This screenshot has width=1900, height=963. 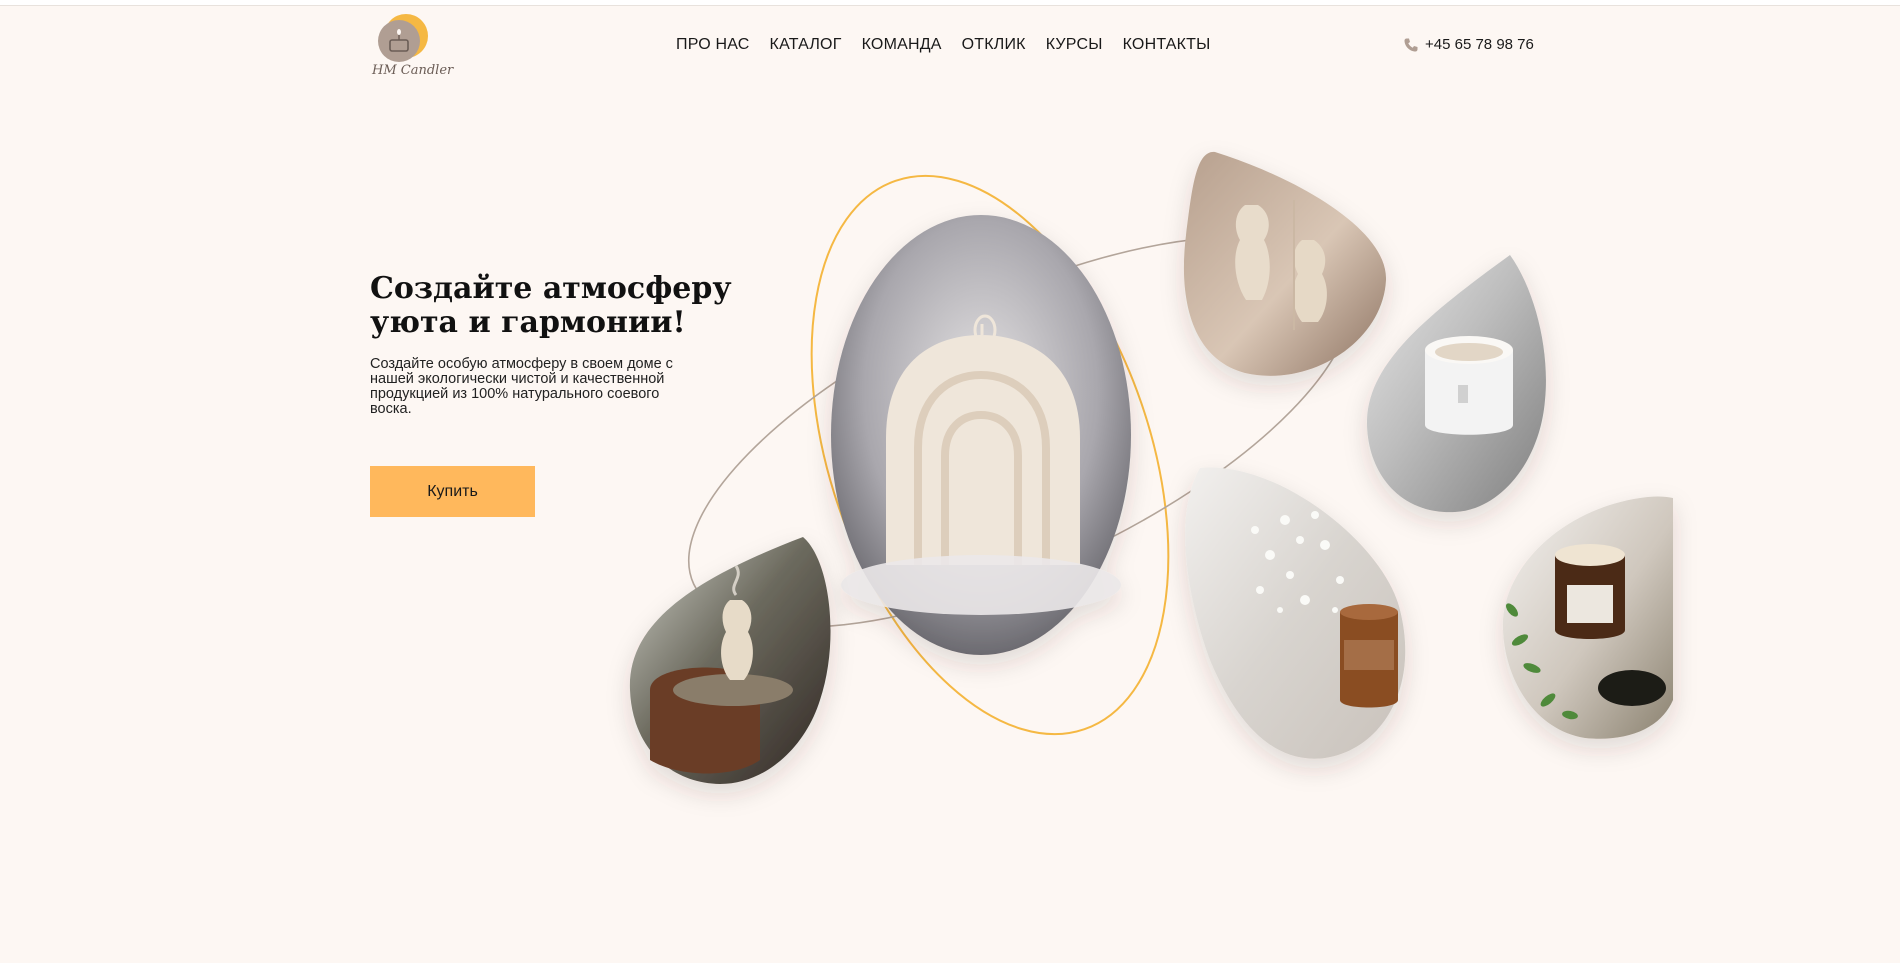 I want to click on photo-candle-jar-greenery, so click(x=1587, y=617).